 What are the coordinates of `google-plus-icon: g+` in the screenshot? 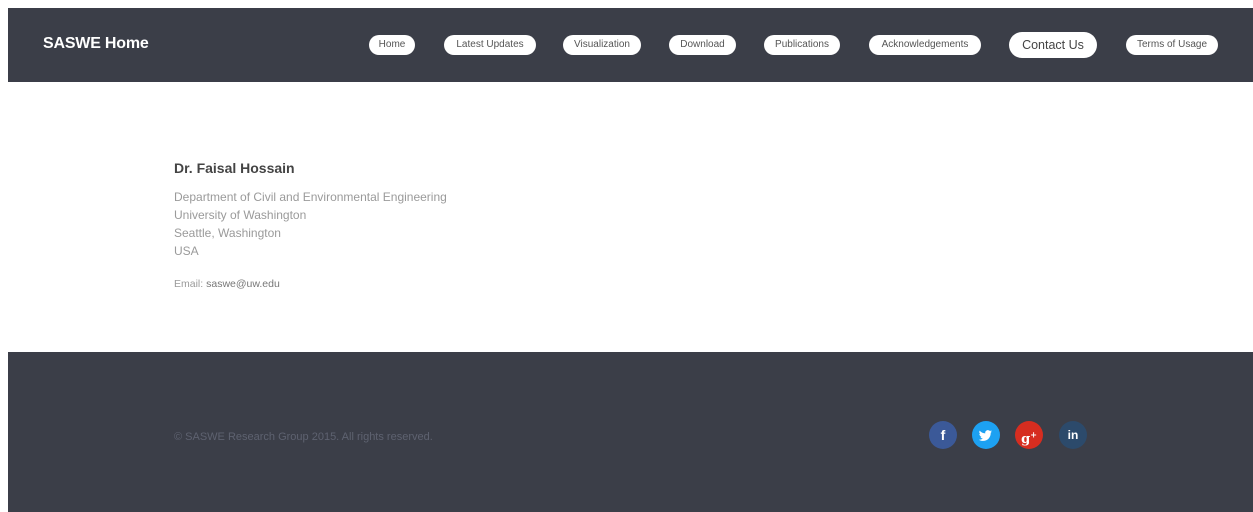 It's located at (1029, 435).